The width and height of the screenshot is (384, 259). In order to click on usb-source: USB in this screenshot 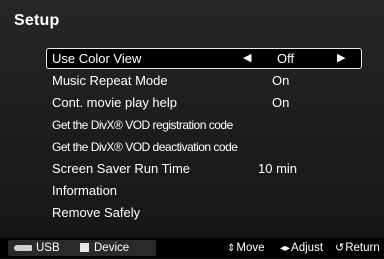, I will do `click(37, 248)`.